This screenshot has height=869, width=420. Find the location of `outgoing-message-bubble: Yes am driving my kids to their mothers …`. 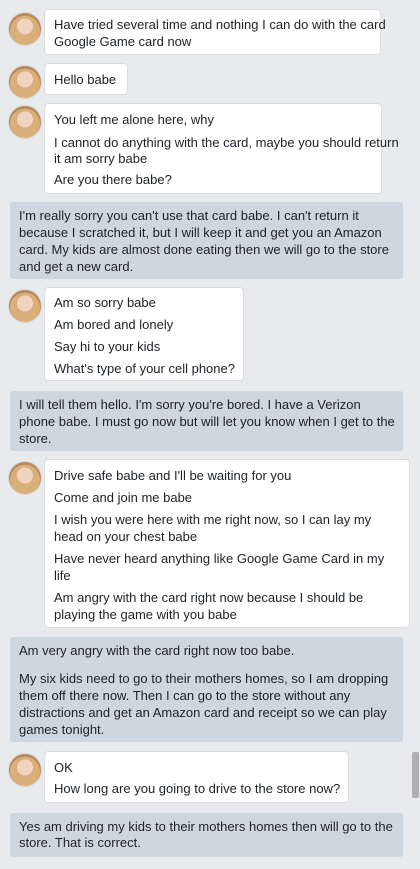

outgoing-message-bubble: Yes am driving my kids to their mothers … is located at coordinates (206, 835).